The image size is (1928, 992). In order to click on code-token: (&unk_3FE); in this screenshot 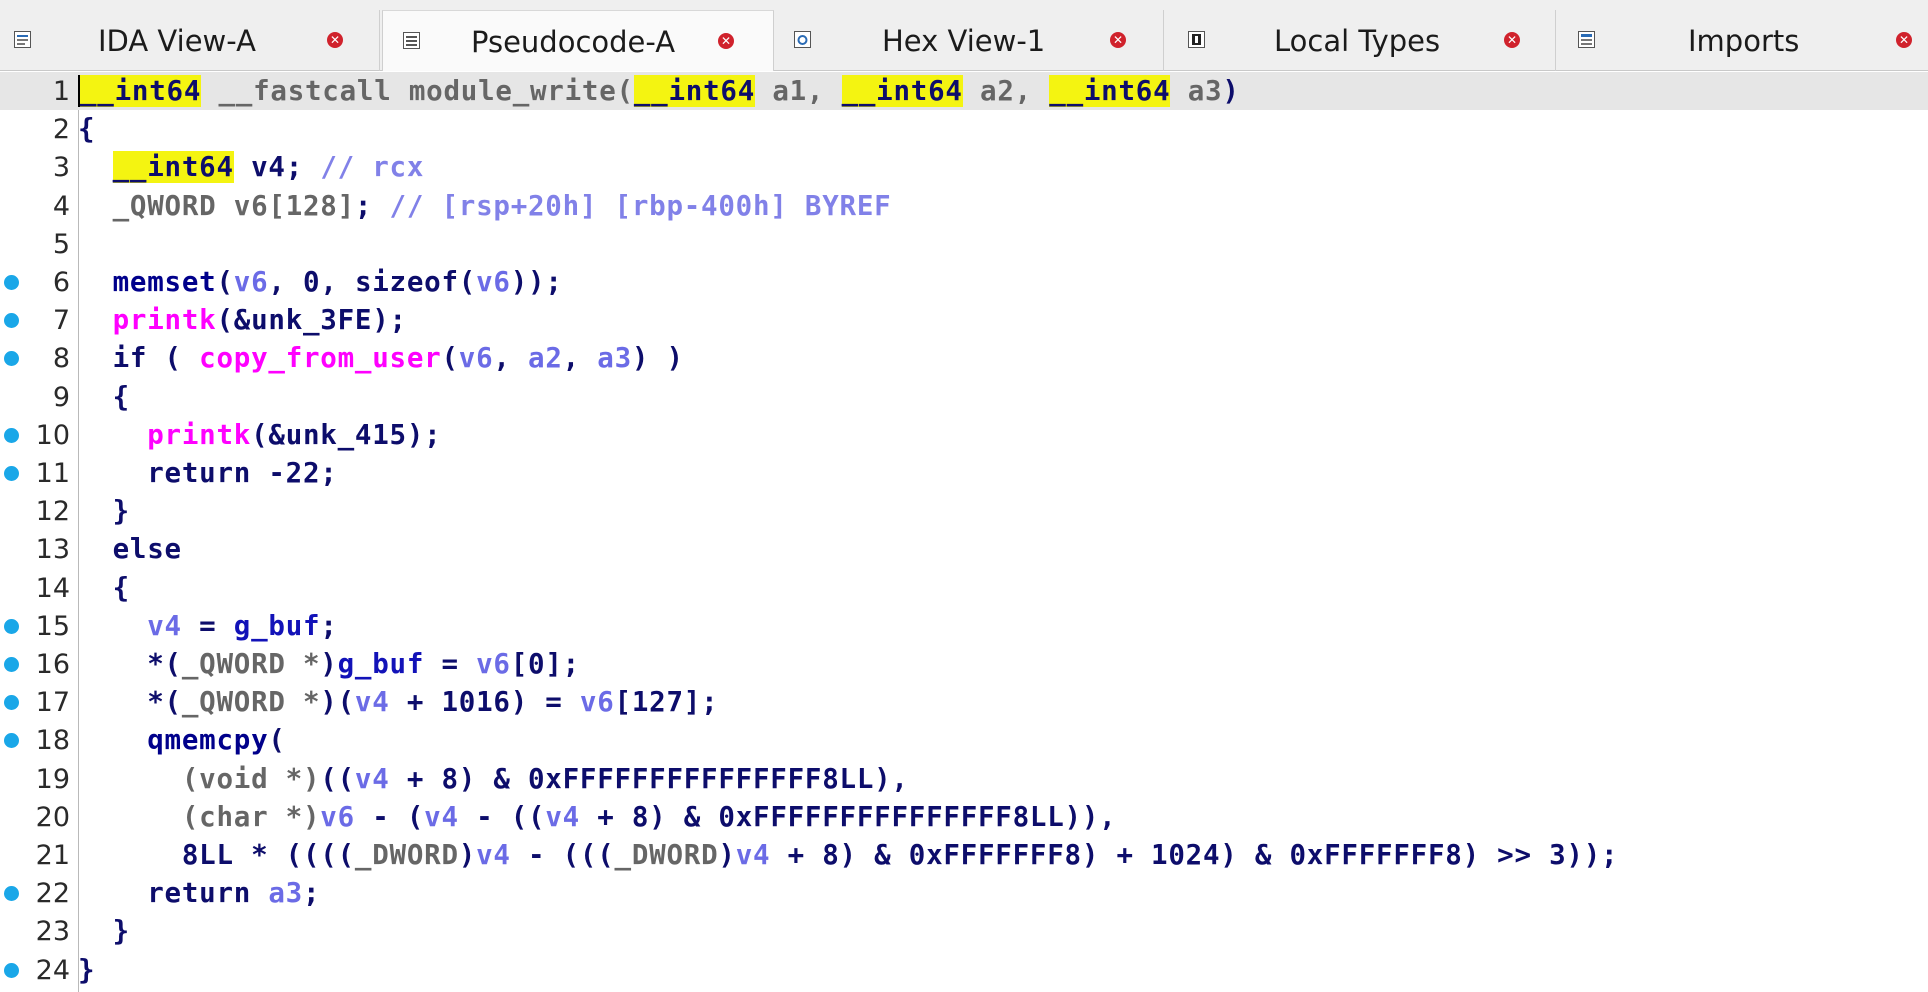, I will do `click(311, 320)`.